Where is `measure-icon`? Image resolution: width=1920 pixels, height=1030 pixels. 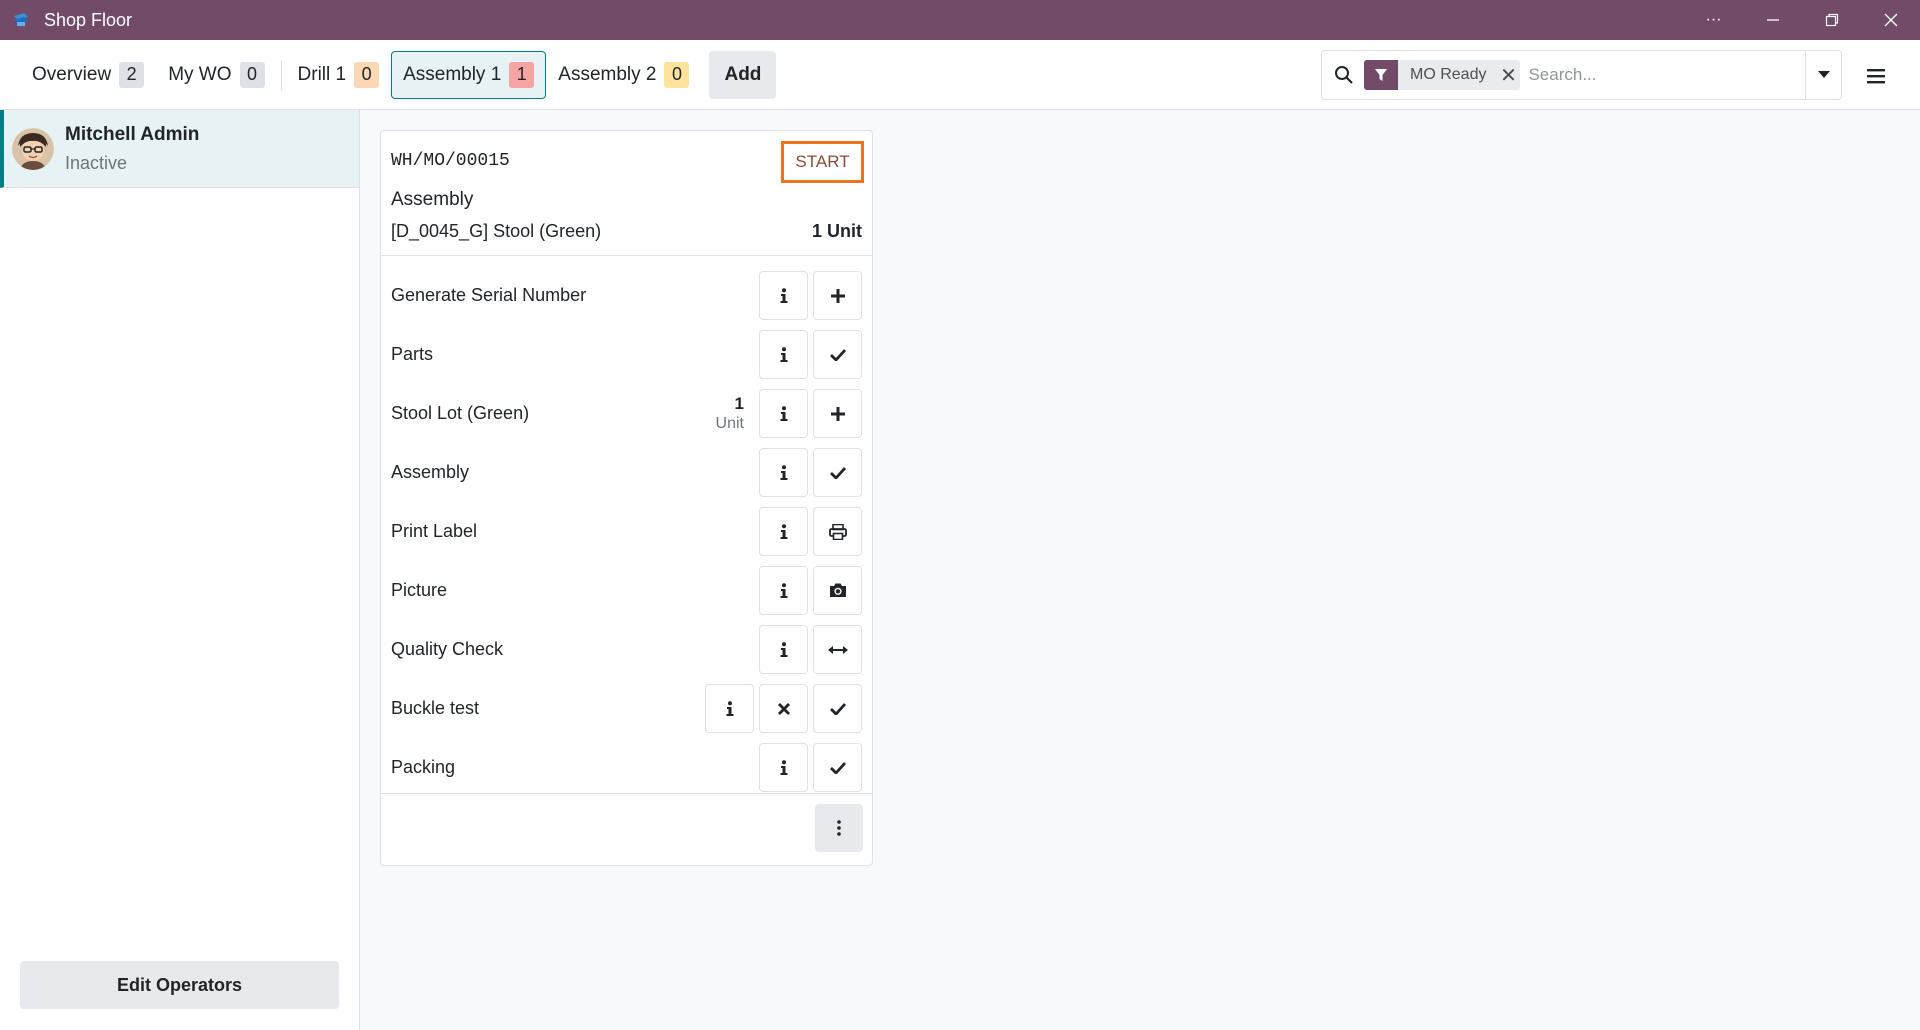
measure-icon is located at coordinates (837, 649).